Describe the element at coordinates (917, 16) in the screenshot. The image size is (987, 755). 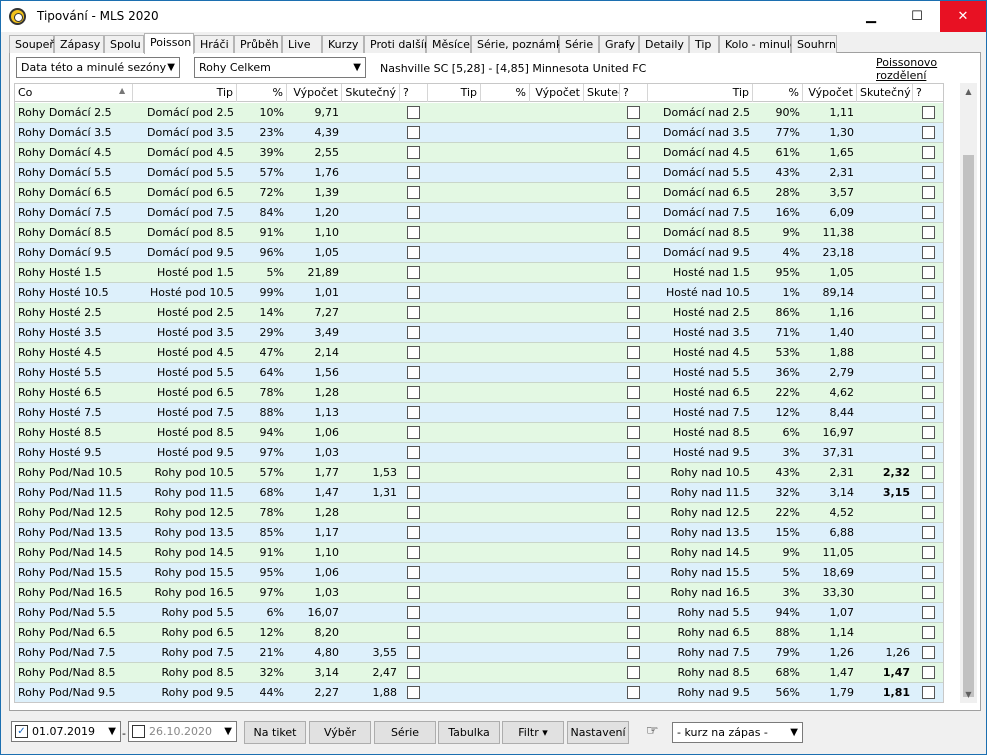
I see `maximize-button: ☐` at that location.